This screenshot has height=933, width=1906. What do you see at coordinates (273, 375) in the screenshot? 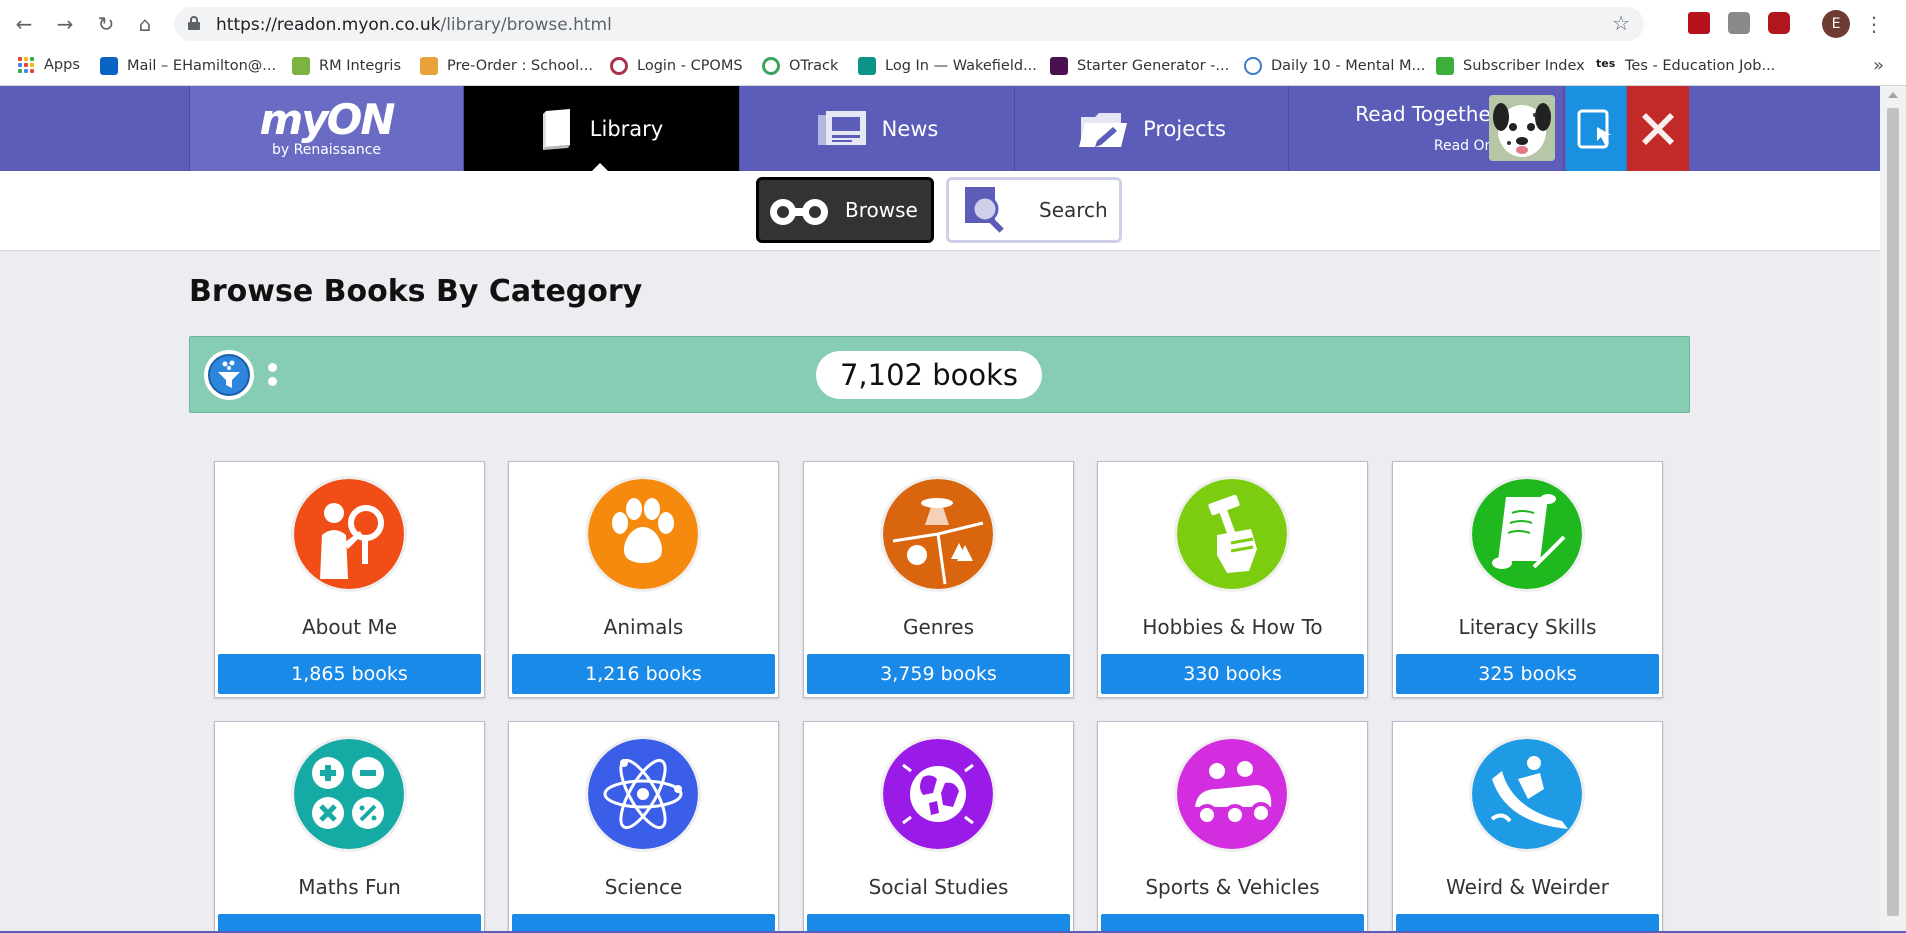
I see `more-options-icon` at bounding box center [273, 375].